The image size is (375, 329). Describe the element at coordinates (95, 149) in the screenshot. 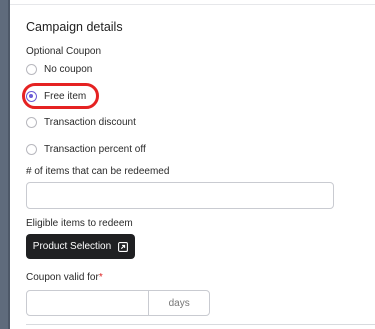

I see `radio-label: Transaction percent off` at that location.